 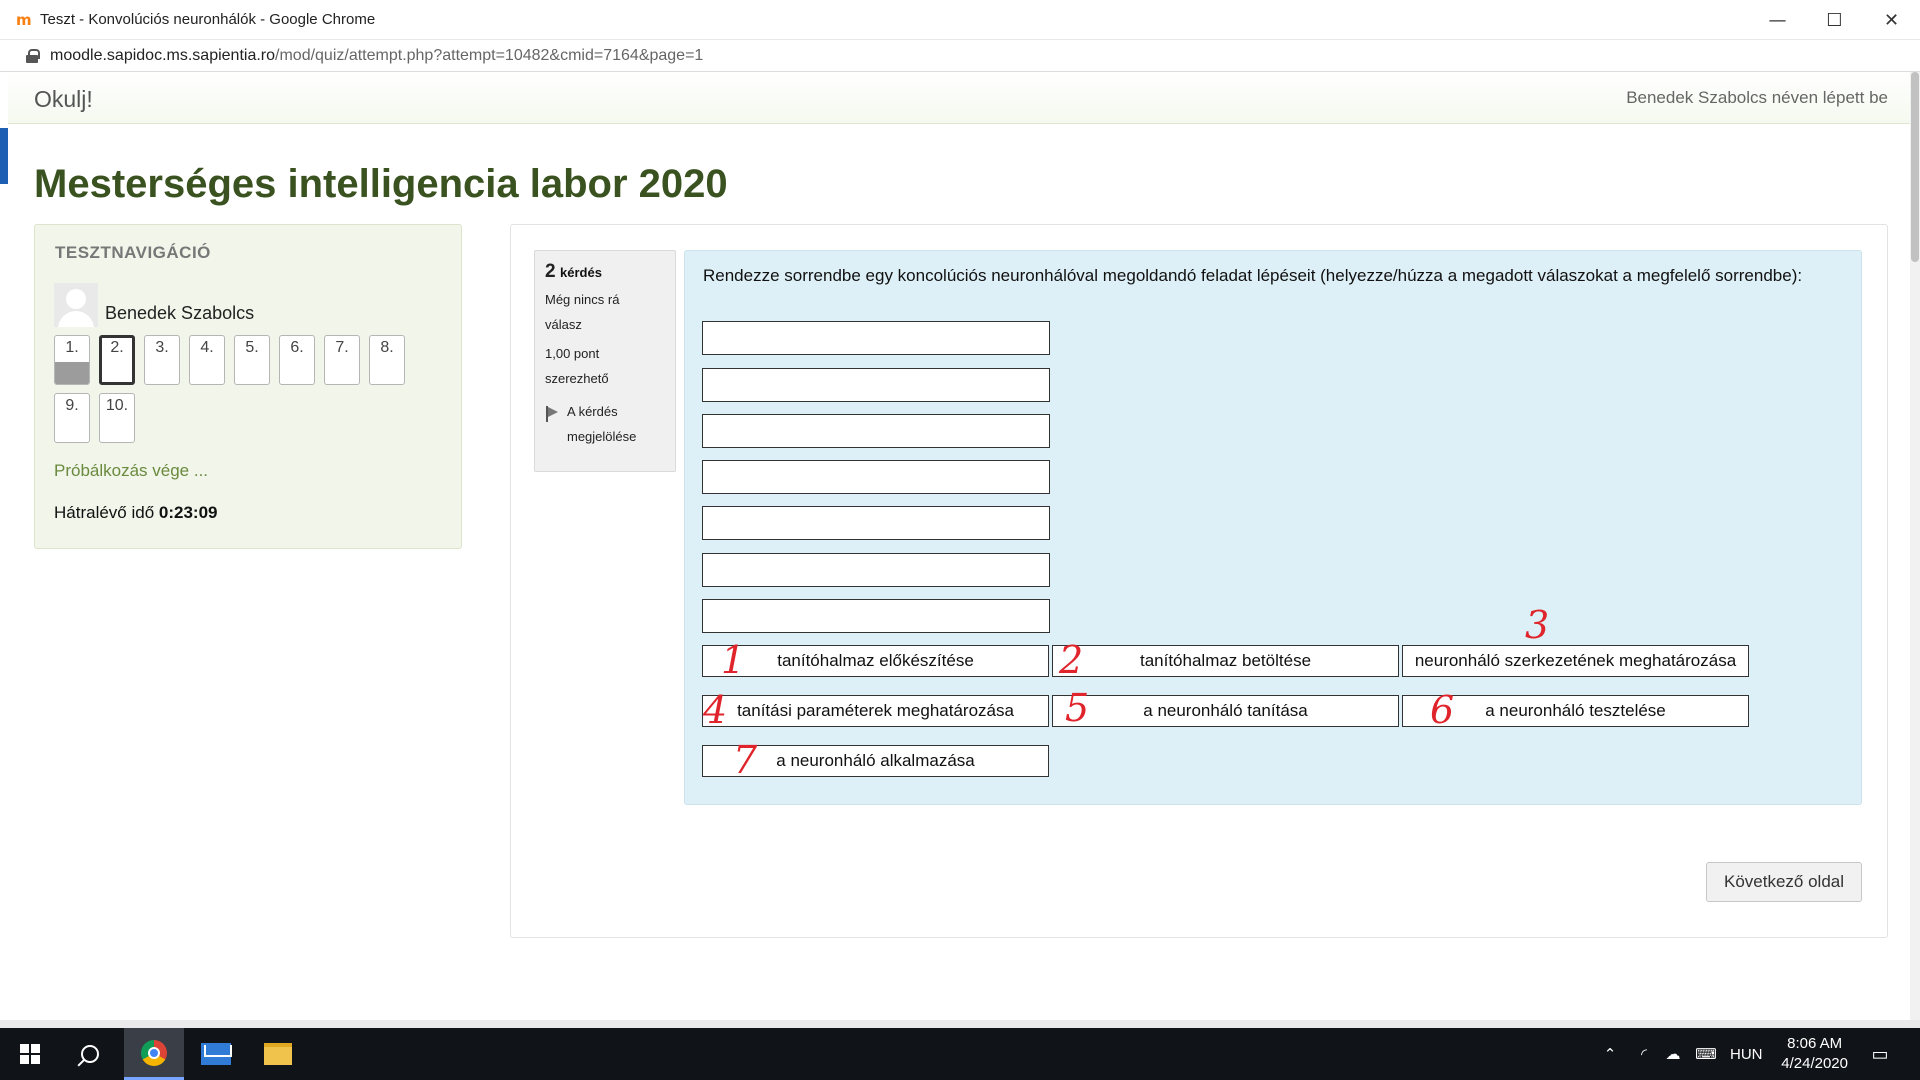 What do you see at coordinates (1442, 710) in the screenshot?
I see `handwritten-mark-6: 6` at bounding box center [1442, 710].